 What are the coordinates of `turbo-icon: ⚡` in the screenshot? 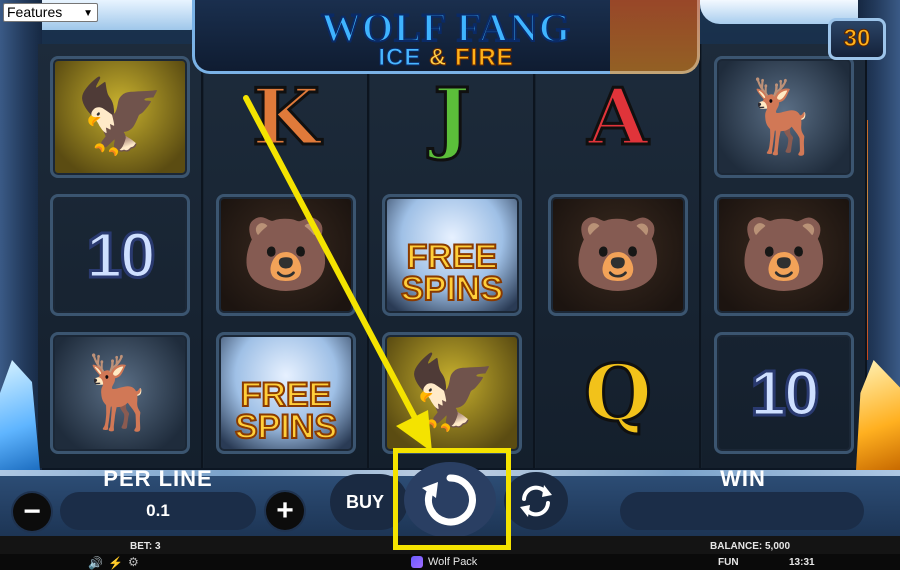 It's located at (115, 563).